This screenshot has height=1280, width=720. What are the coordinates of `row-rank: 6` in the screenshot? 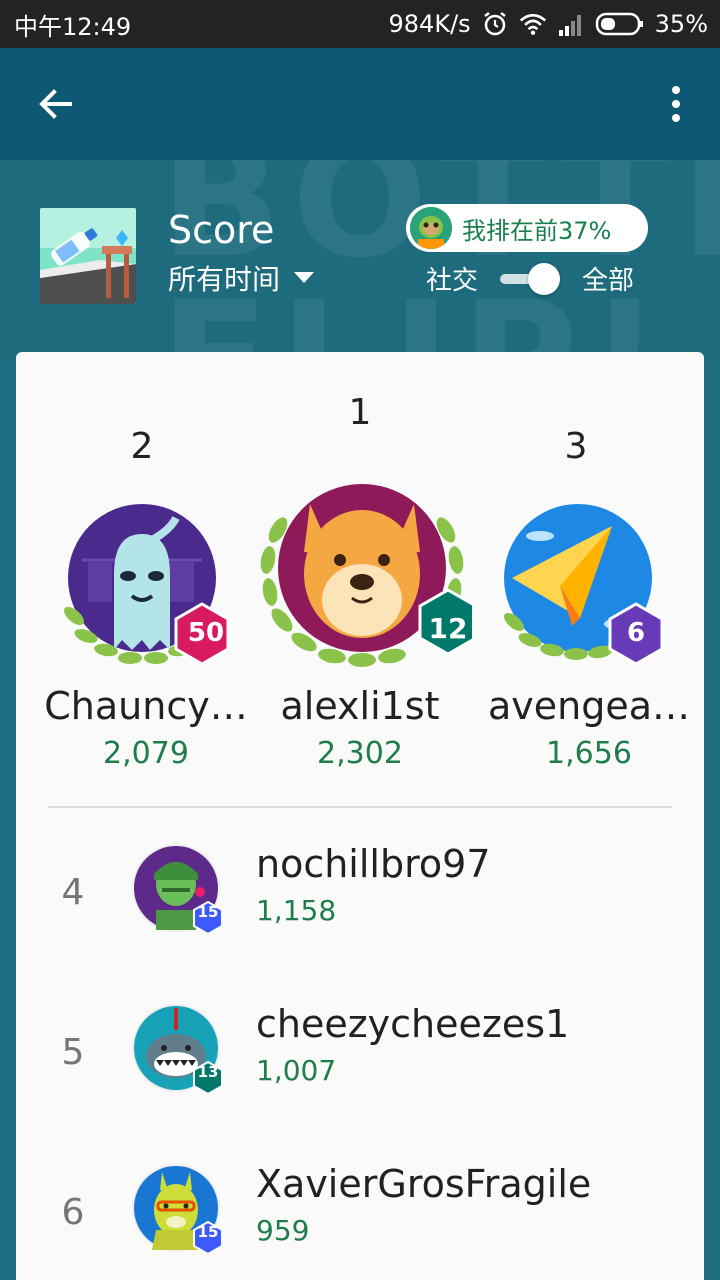 It's located at (73, 1212).